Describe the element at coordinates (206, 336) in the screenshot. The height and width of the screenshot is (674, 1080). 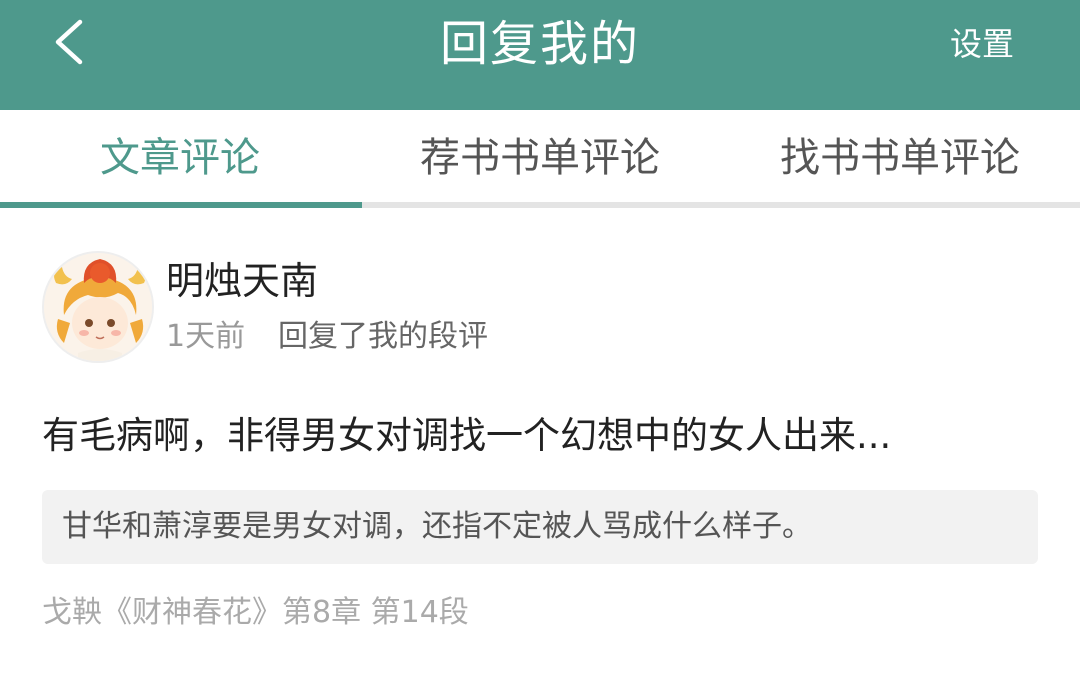
I see `reply-time: 1天前` at that location.